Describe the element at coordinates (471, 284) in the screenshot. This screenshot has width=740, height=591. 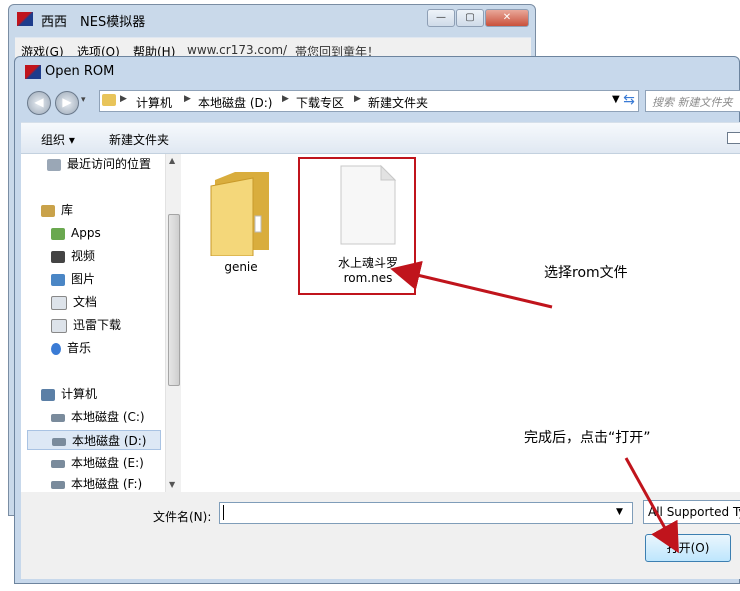
I see `arrow-to-rom` at that location.